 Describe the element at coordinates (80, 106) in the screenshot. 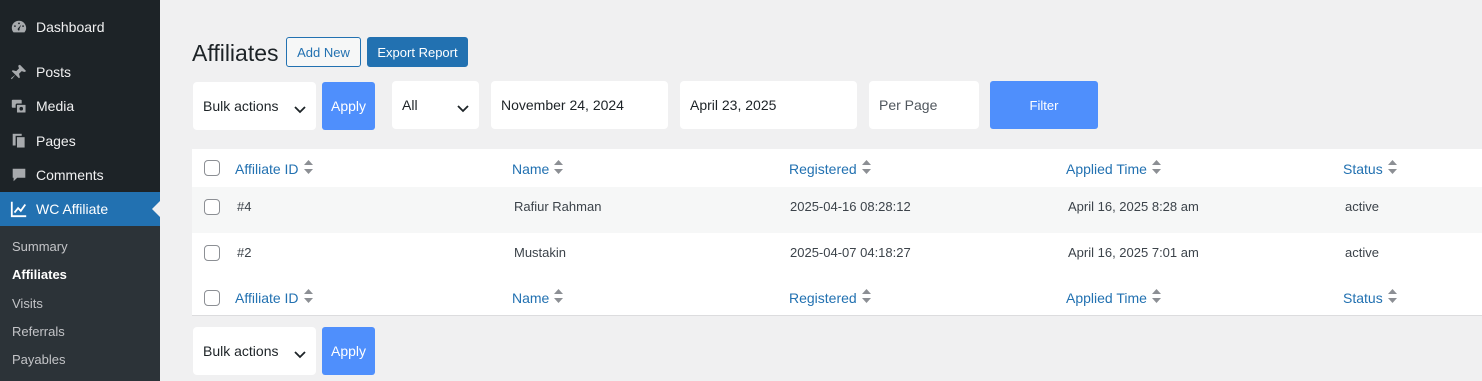

I see `menu-item-media: Media` at that location.